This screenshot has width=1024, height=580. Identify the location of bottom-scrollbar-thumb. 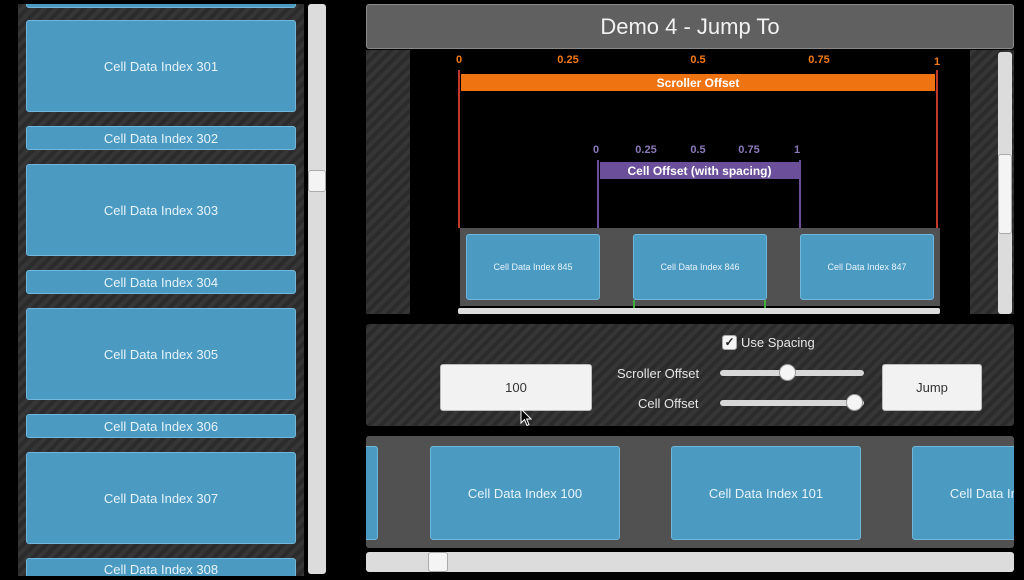
(438, 562).